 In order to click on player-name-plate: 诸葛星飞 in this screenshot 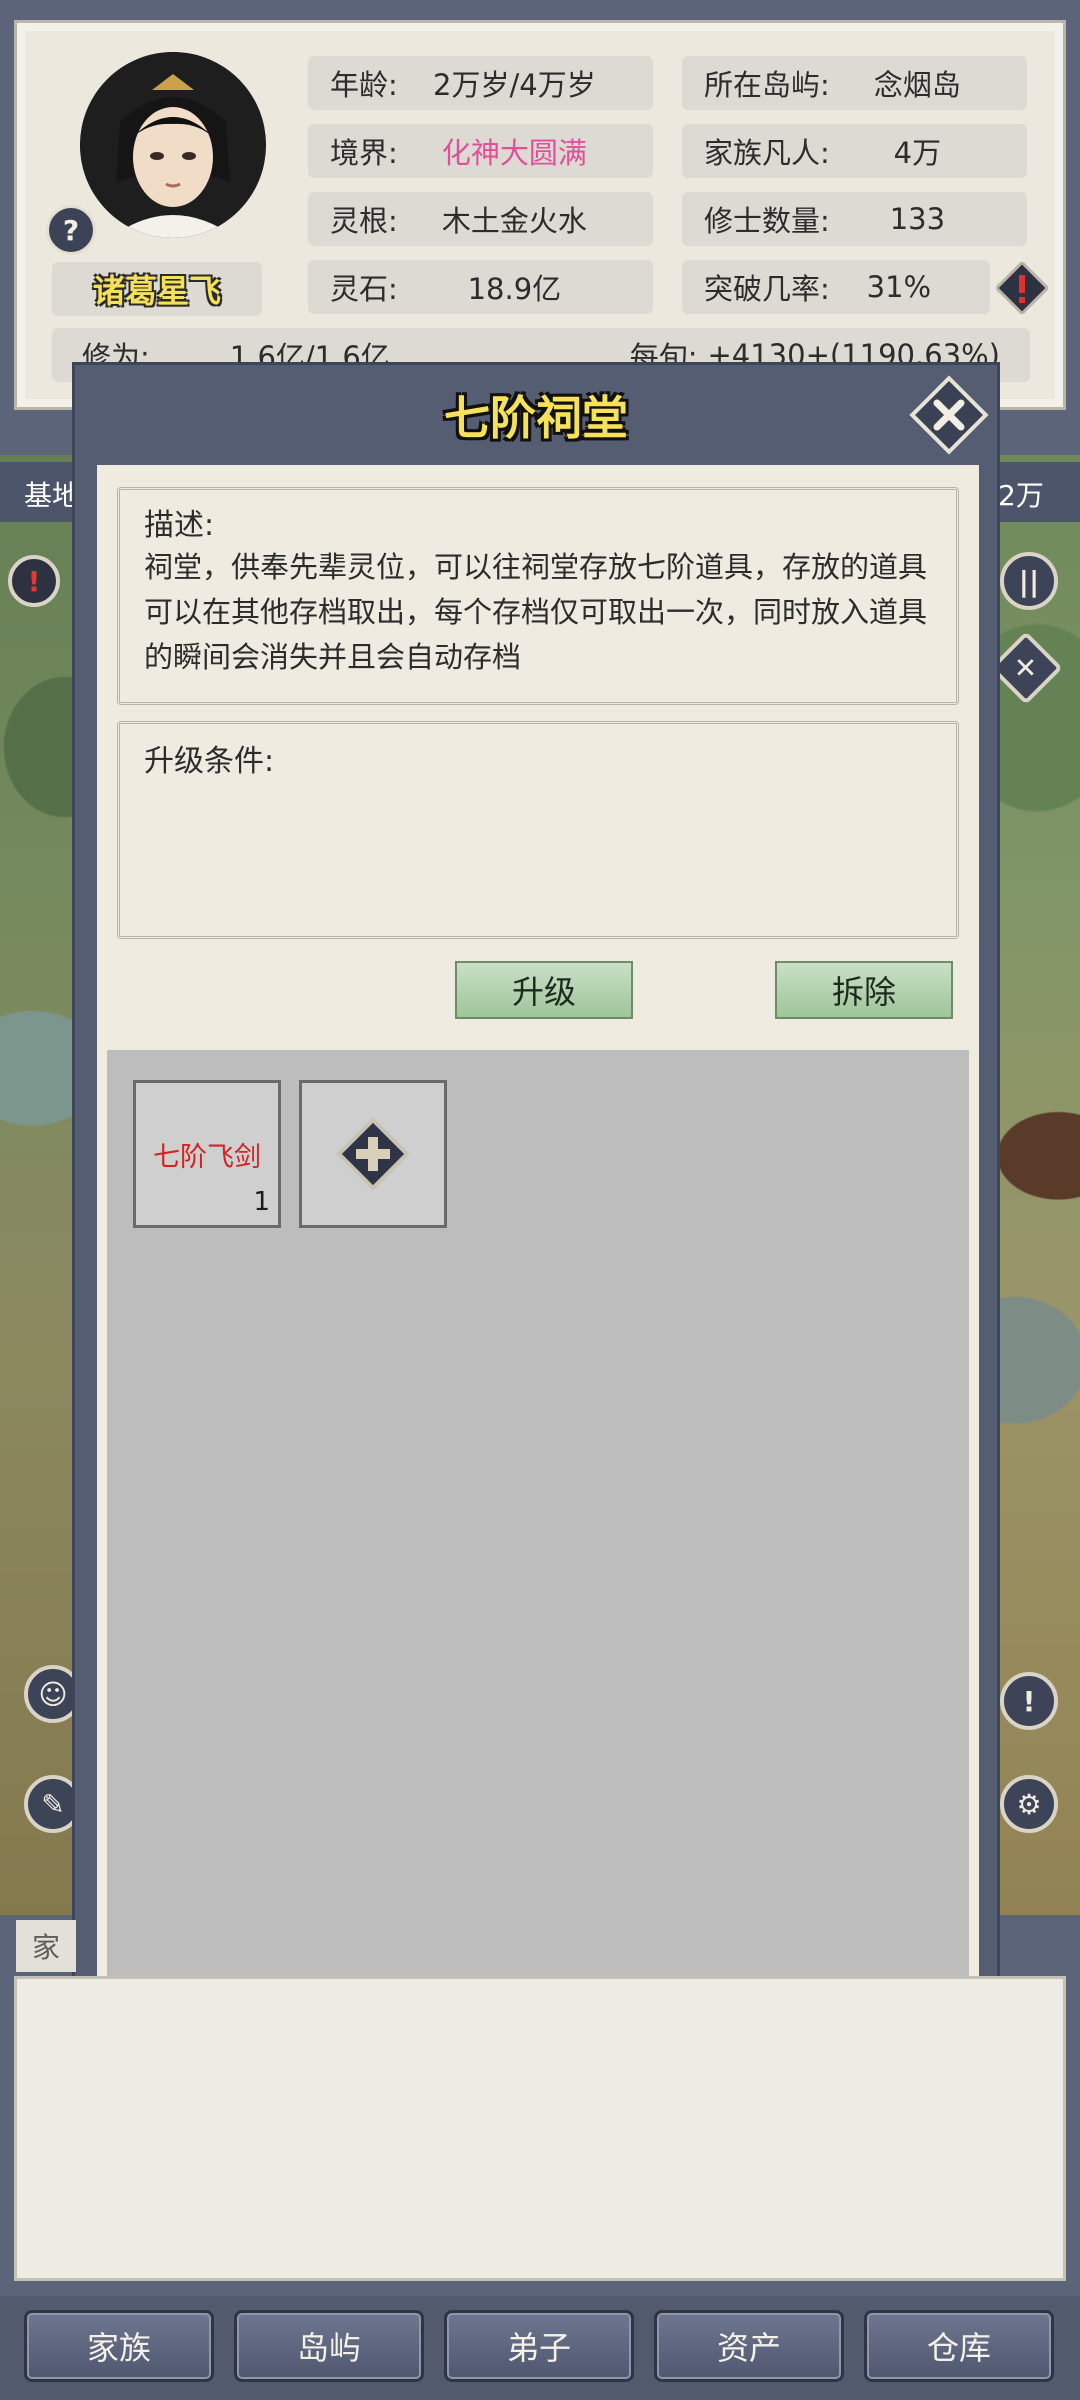, I will do `click(157, 289)`.